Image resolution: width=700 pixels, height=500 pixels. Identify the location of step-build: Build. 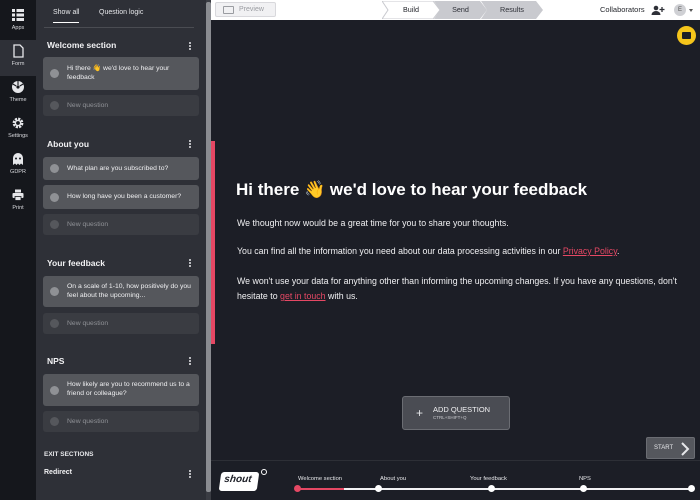
(411, 10).